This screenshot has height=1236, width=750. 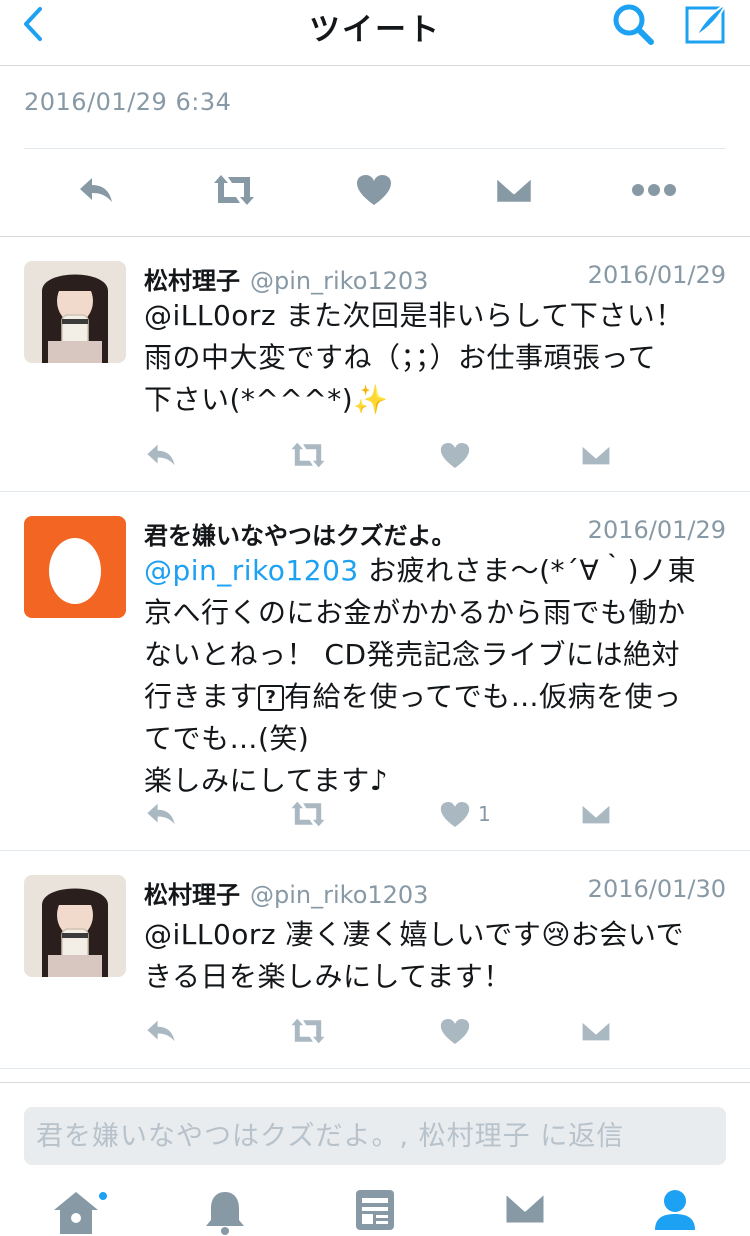 I want to click on crying-face-emoji: 😢, so click(x=556, y=934).